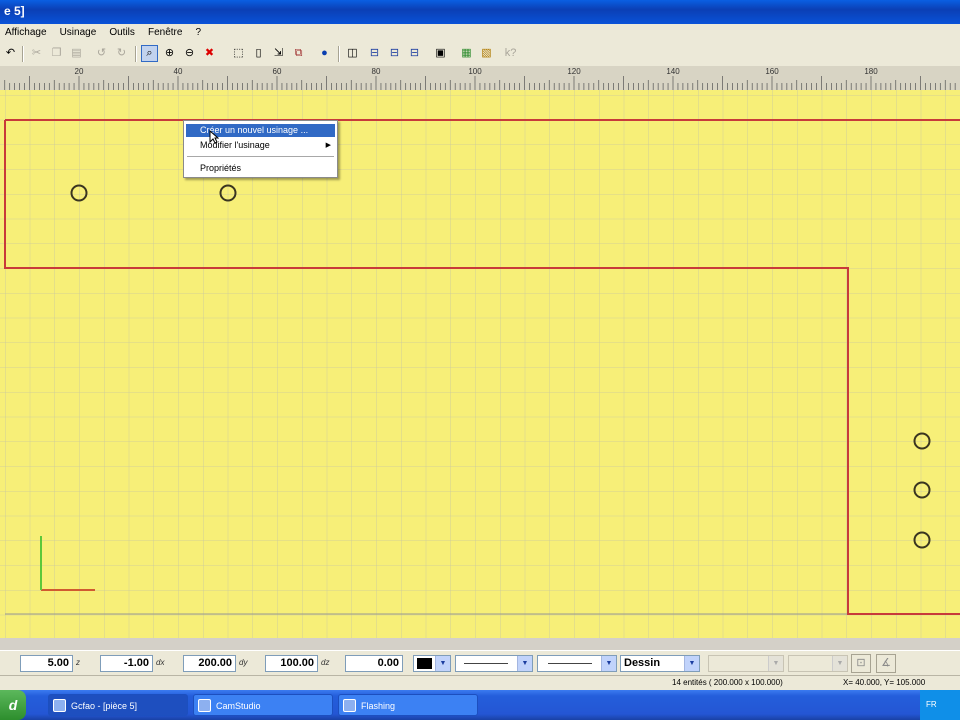 Image resolution: width=960 pixels, height=720 pixels. What do you see at coordinates (209, 53) in the screenshot?
I see `delete-icon: ✖` at bounding box center [209, 53].